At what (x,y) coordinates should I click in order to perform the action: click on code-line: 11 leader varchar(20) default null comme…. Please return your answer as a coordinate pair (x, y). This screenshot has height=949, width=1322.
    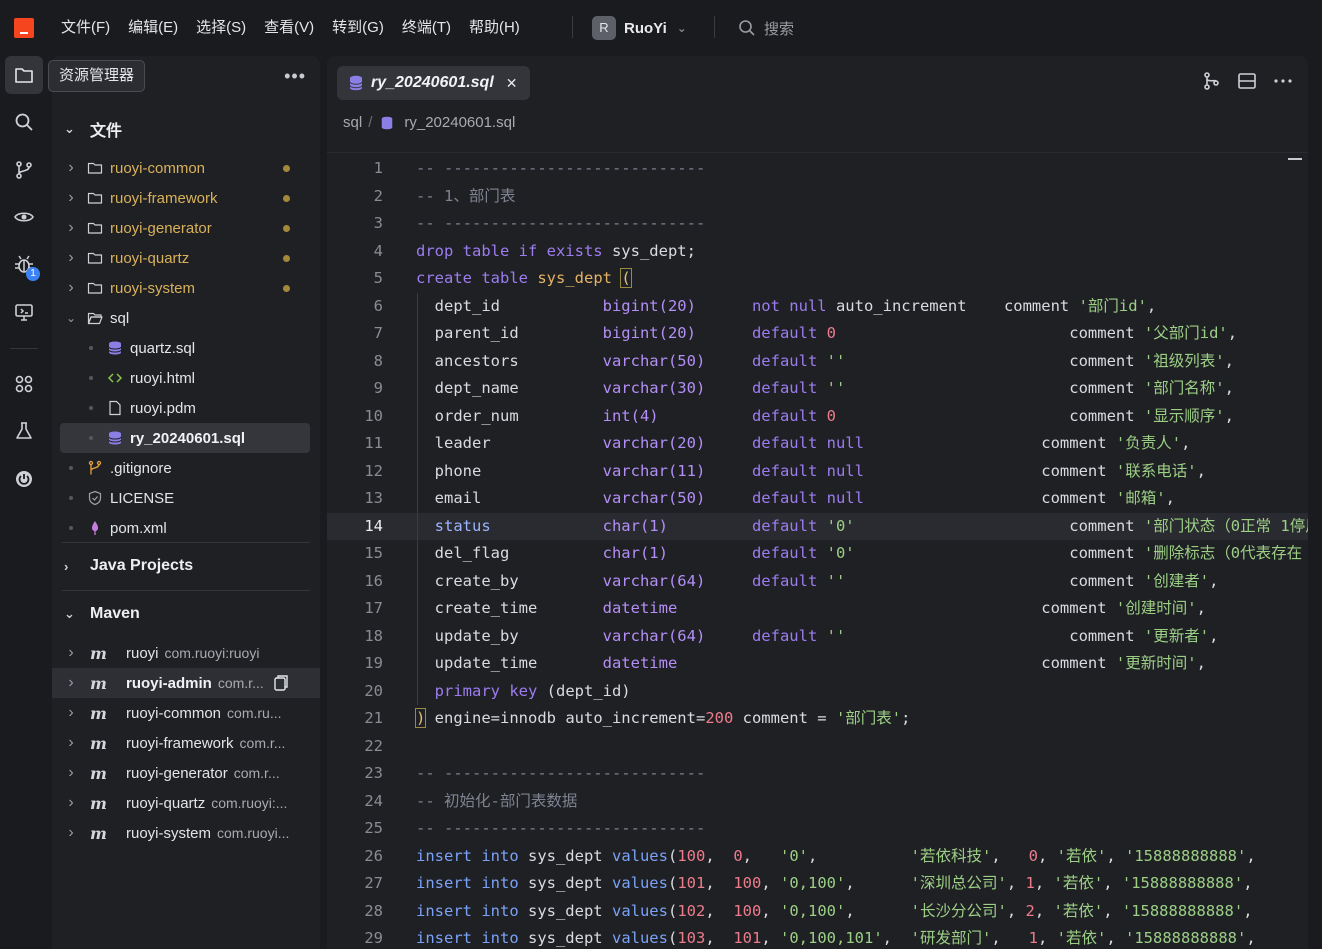
    Looking at the image, I should click on (817, 444).